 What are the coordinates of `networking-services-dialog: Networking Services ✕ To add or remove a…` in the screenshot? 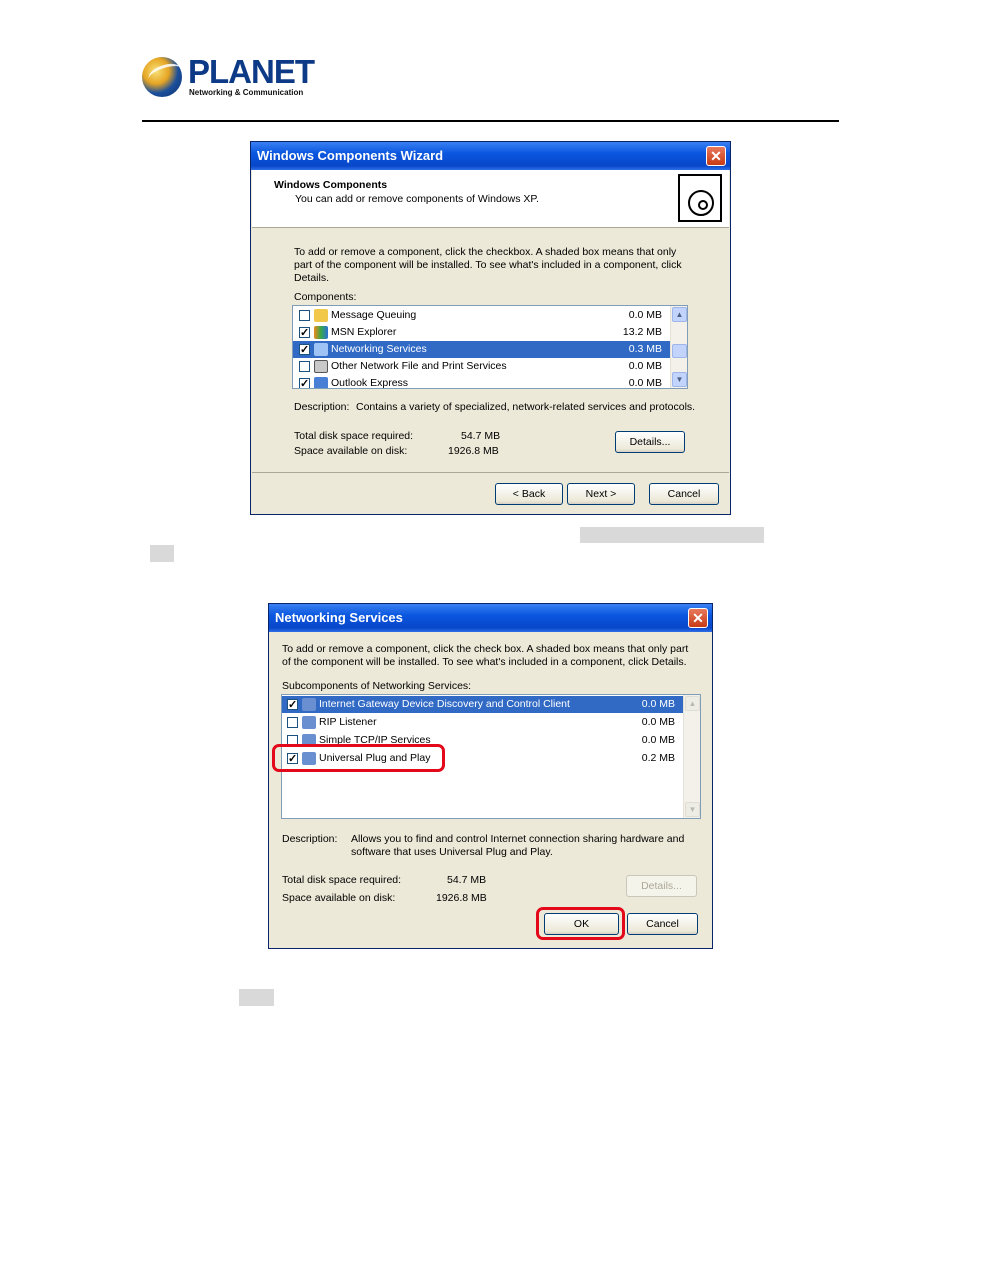 It's located at (490, 776).